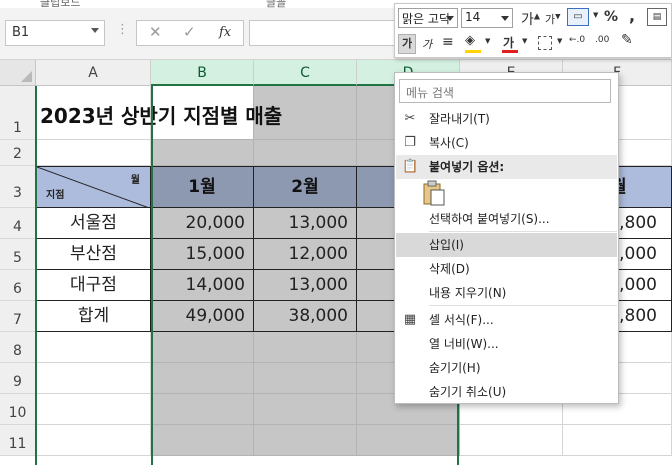 The width and height of the screenshot is (672, 465). Describe the element at coordinates (189, 32) in the screenshot. I see `enter-icon: ✓` at that location.